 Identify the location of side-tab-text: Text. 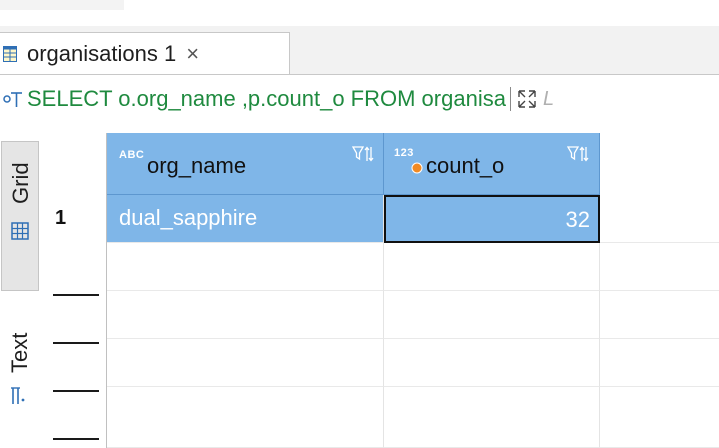
(20, 362).